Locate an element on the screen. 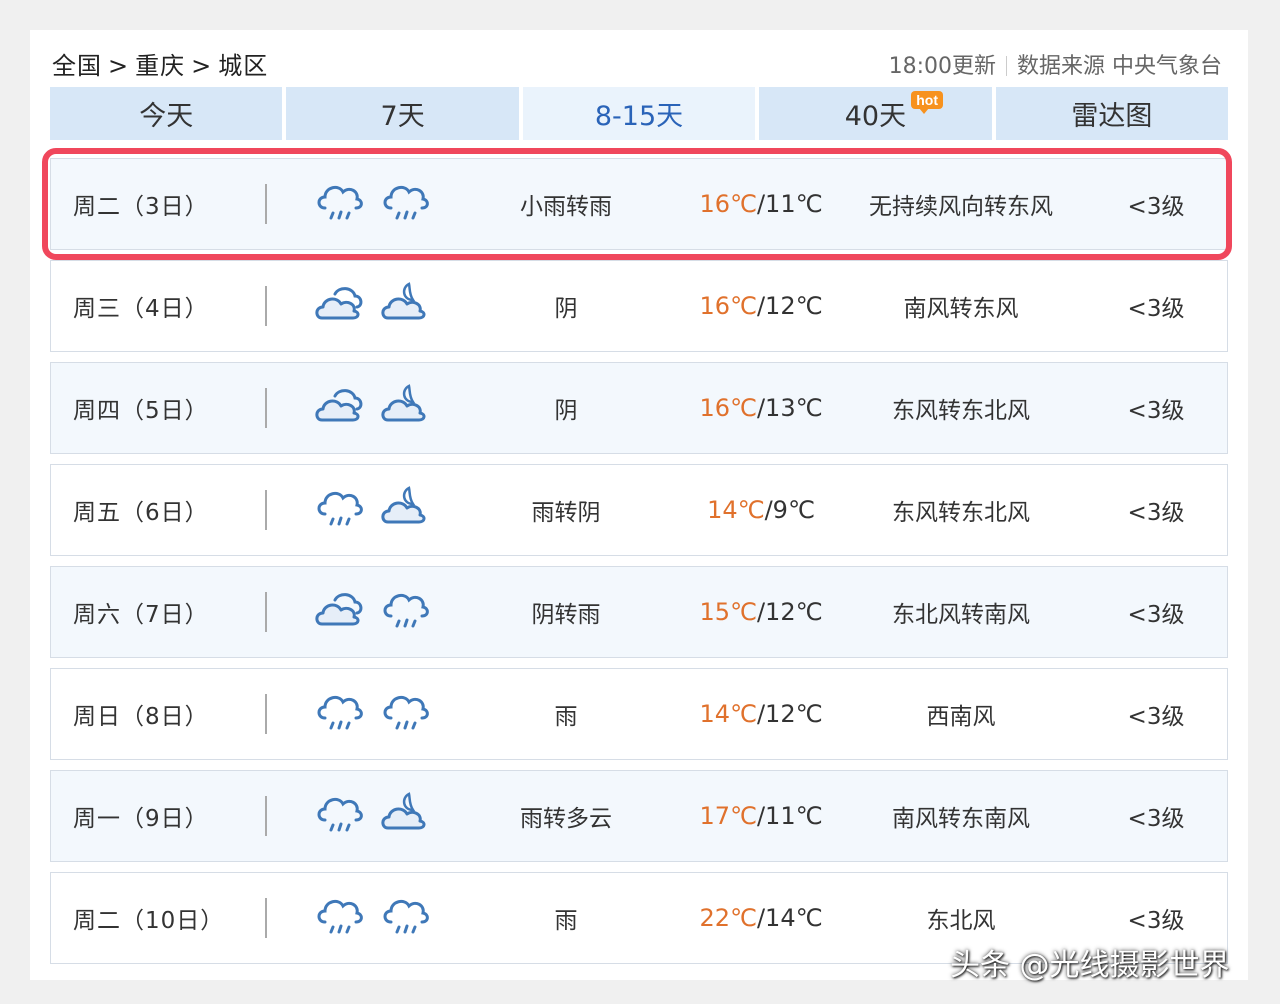 The width and height of the screenshot is (1280, 1004). wind-direction: 西南风 is located at coordinates (961, 717).